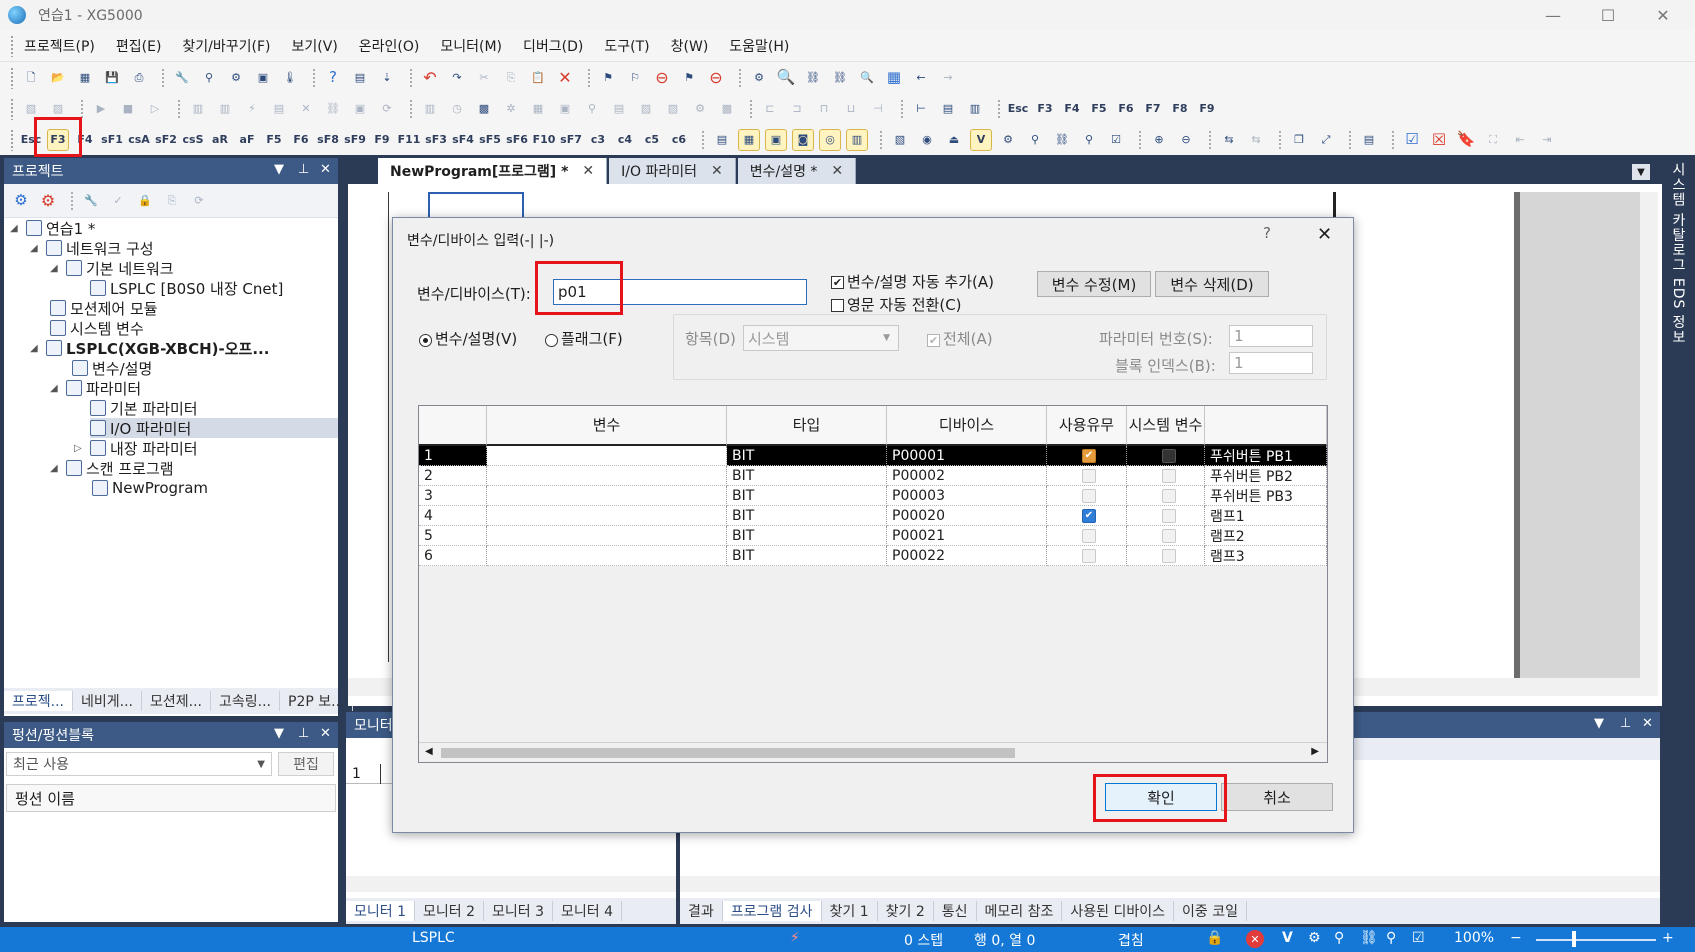 The image size is (1695, 952). What do you see at coordinates (975, 109) in the screenshot?
I see `ladder-insert-icon: ▥` at bounding box center [975, 109].